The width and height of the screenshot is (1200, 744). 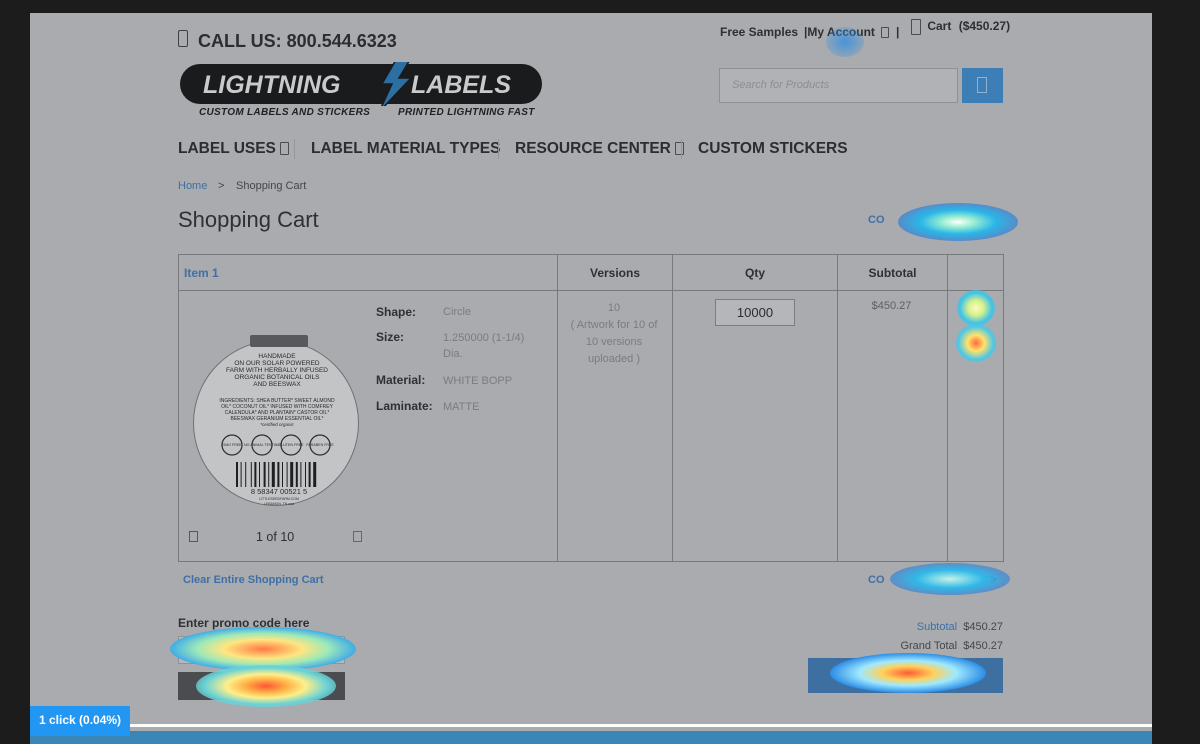 What do you see at coordinates (916, 27) in the screenshot?
I see `cart-icon` at bounding box center [916, 27].